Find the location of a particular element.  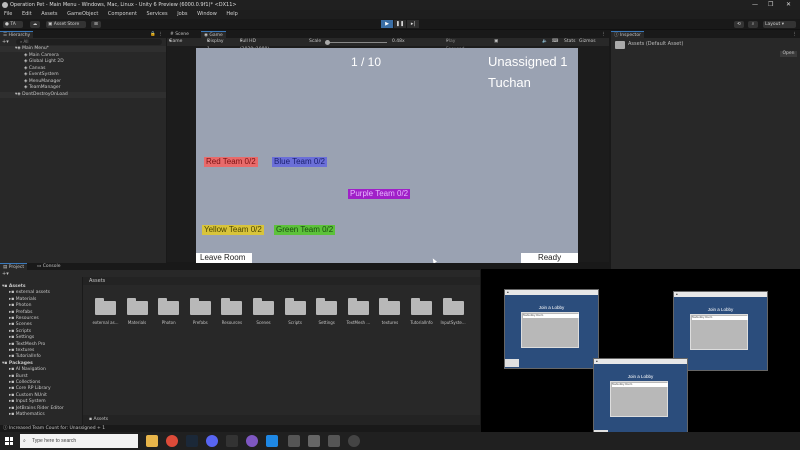

tab-inspector: ⓘ Inspector is located at coordinates (627, 34).